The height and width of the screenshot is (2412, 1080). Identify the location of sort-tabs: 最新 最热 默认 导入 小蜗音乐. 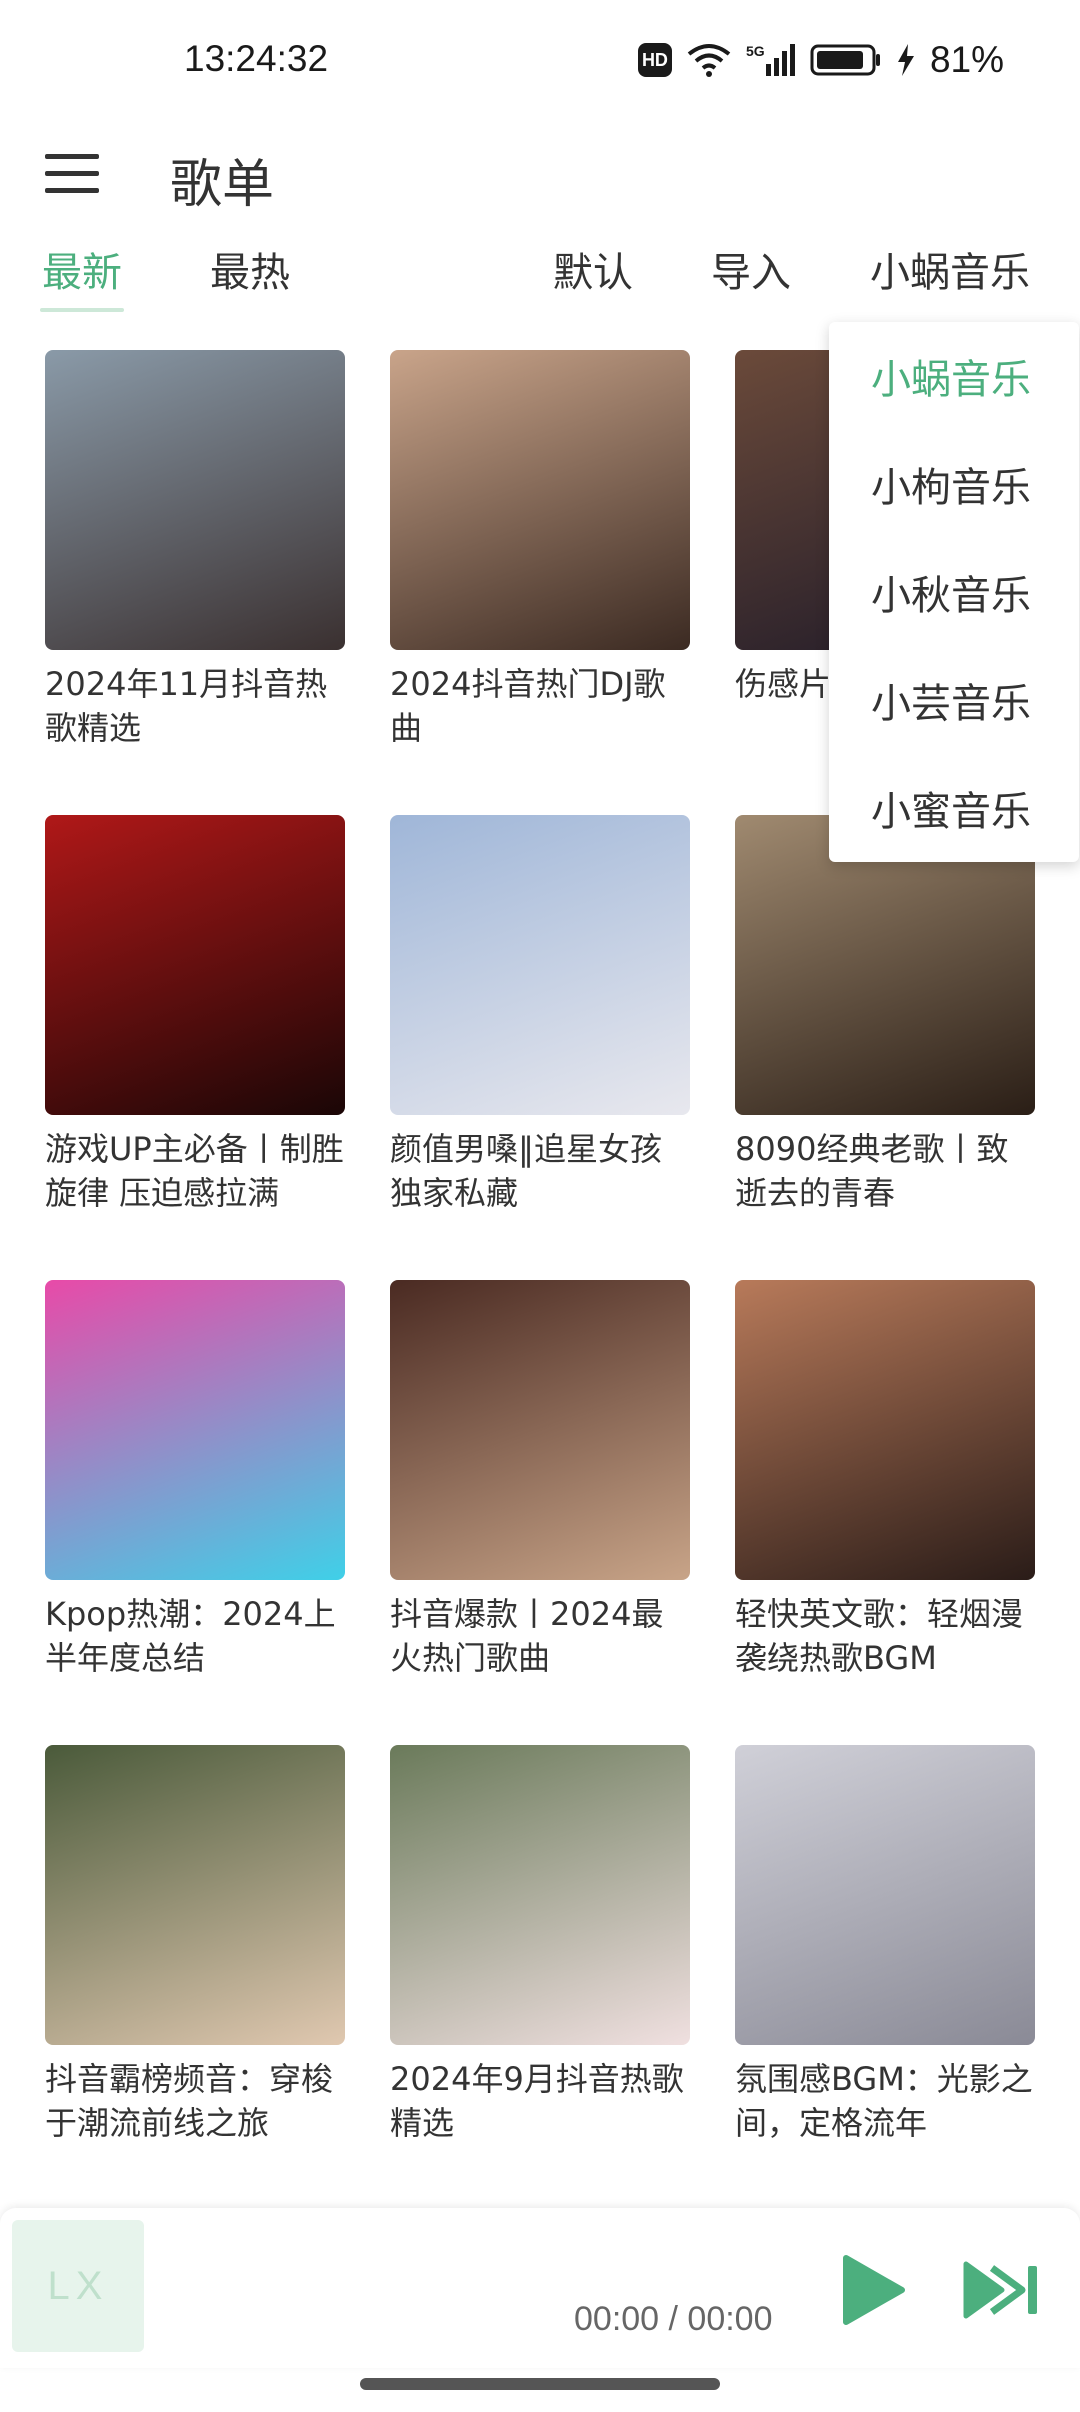
(540, 271).